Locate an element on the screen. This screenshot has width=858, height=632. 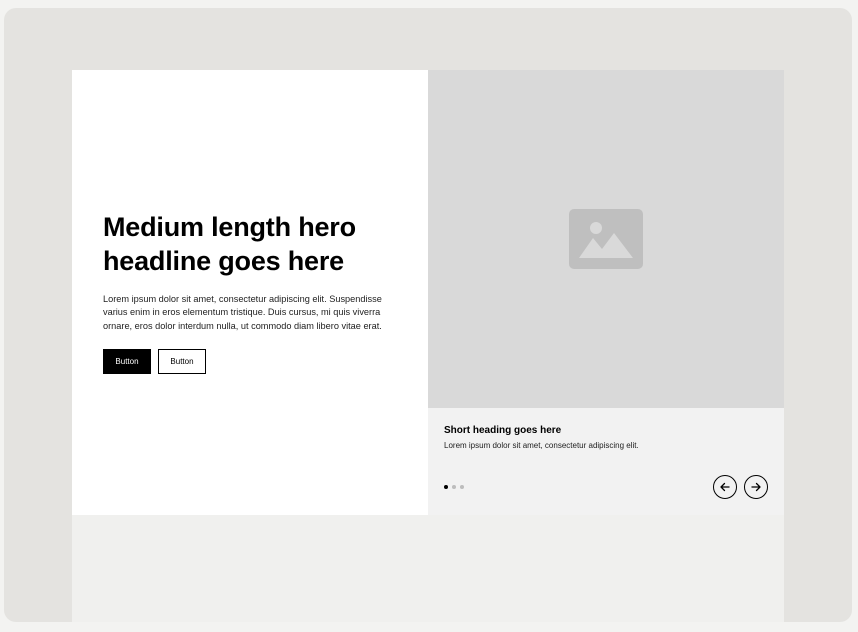
next-slide-button is located at coordinates (756, 487).